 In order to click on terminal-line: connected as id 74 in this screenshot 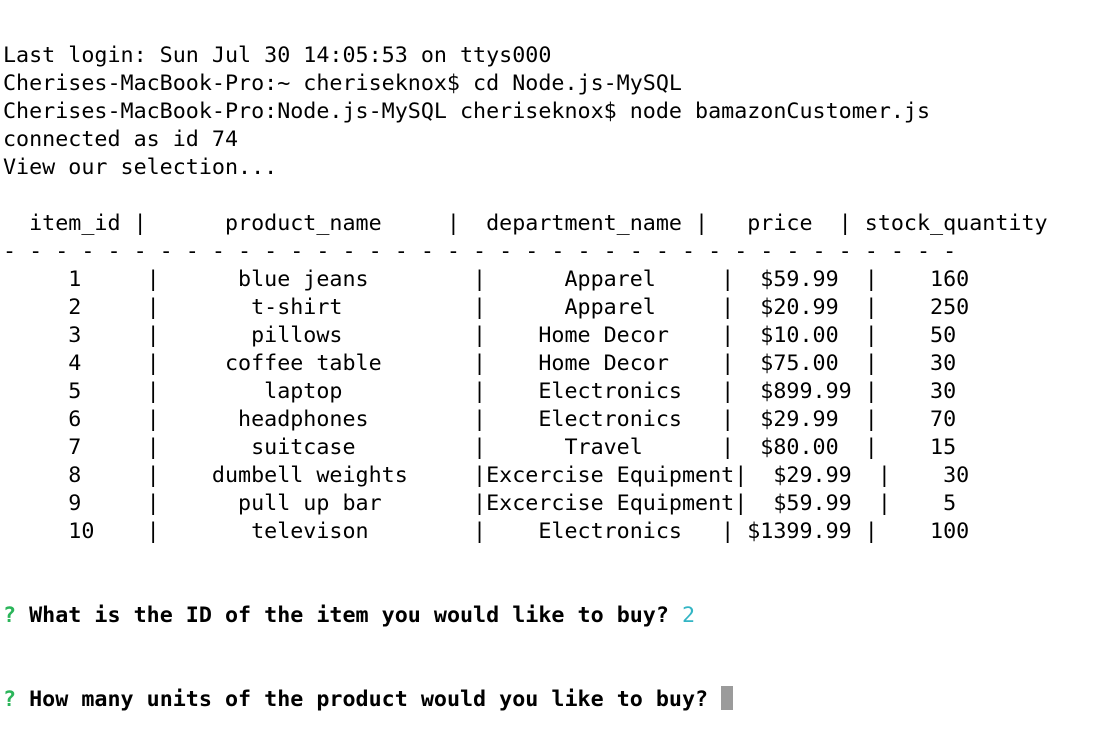, I will do `click(121, 139)`.